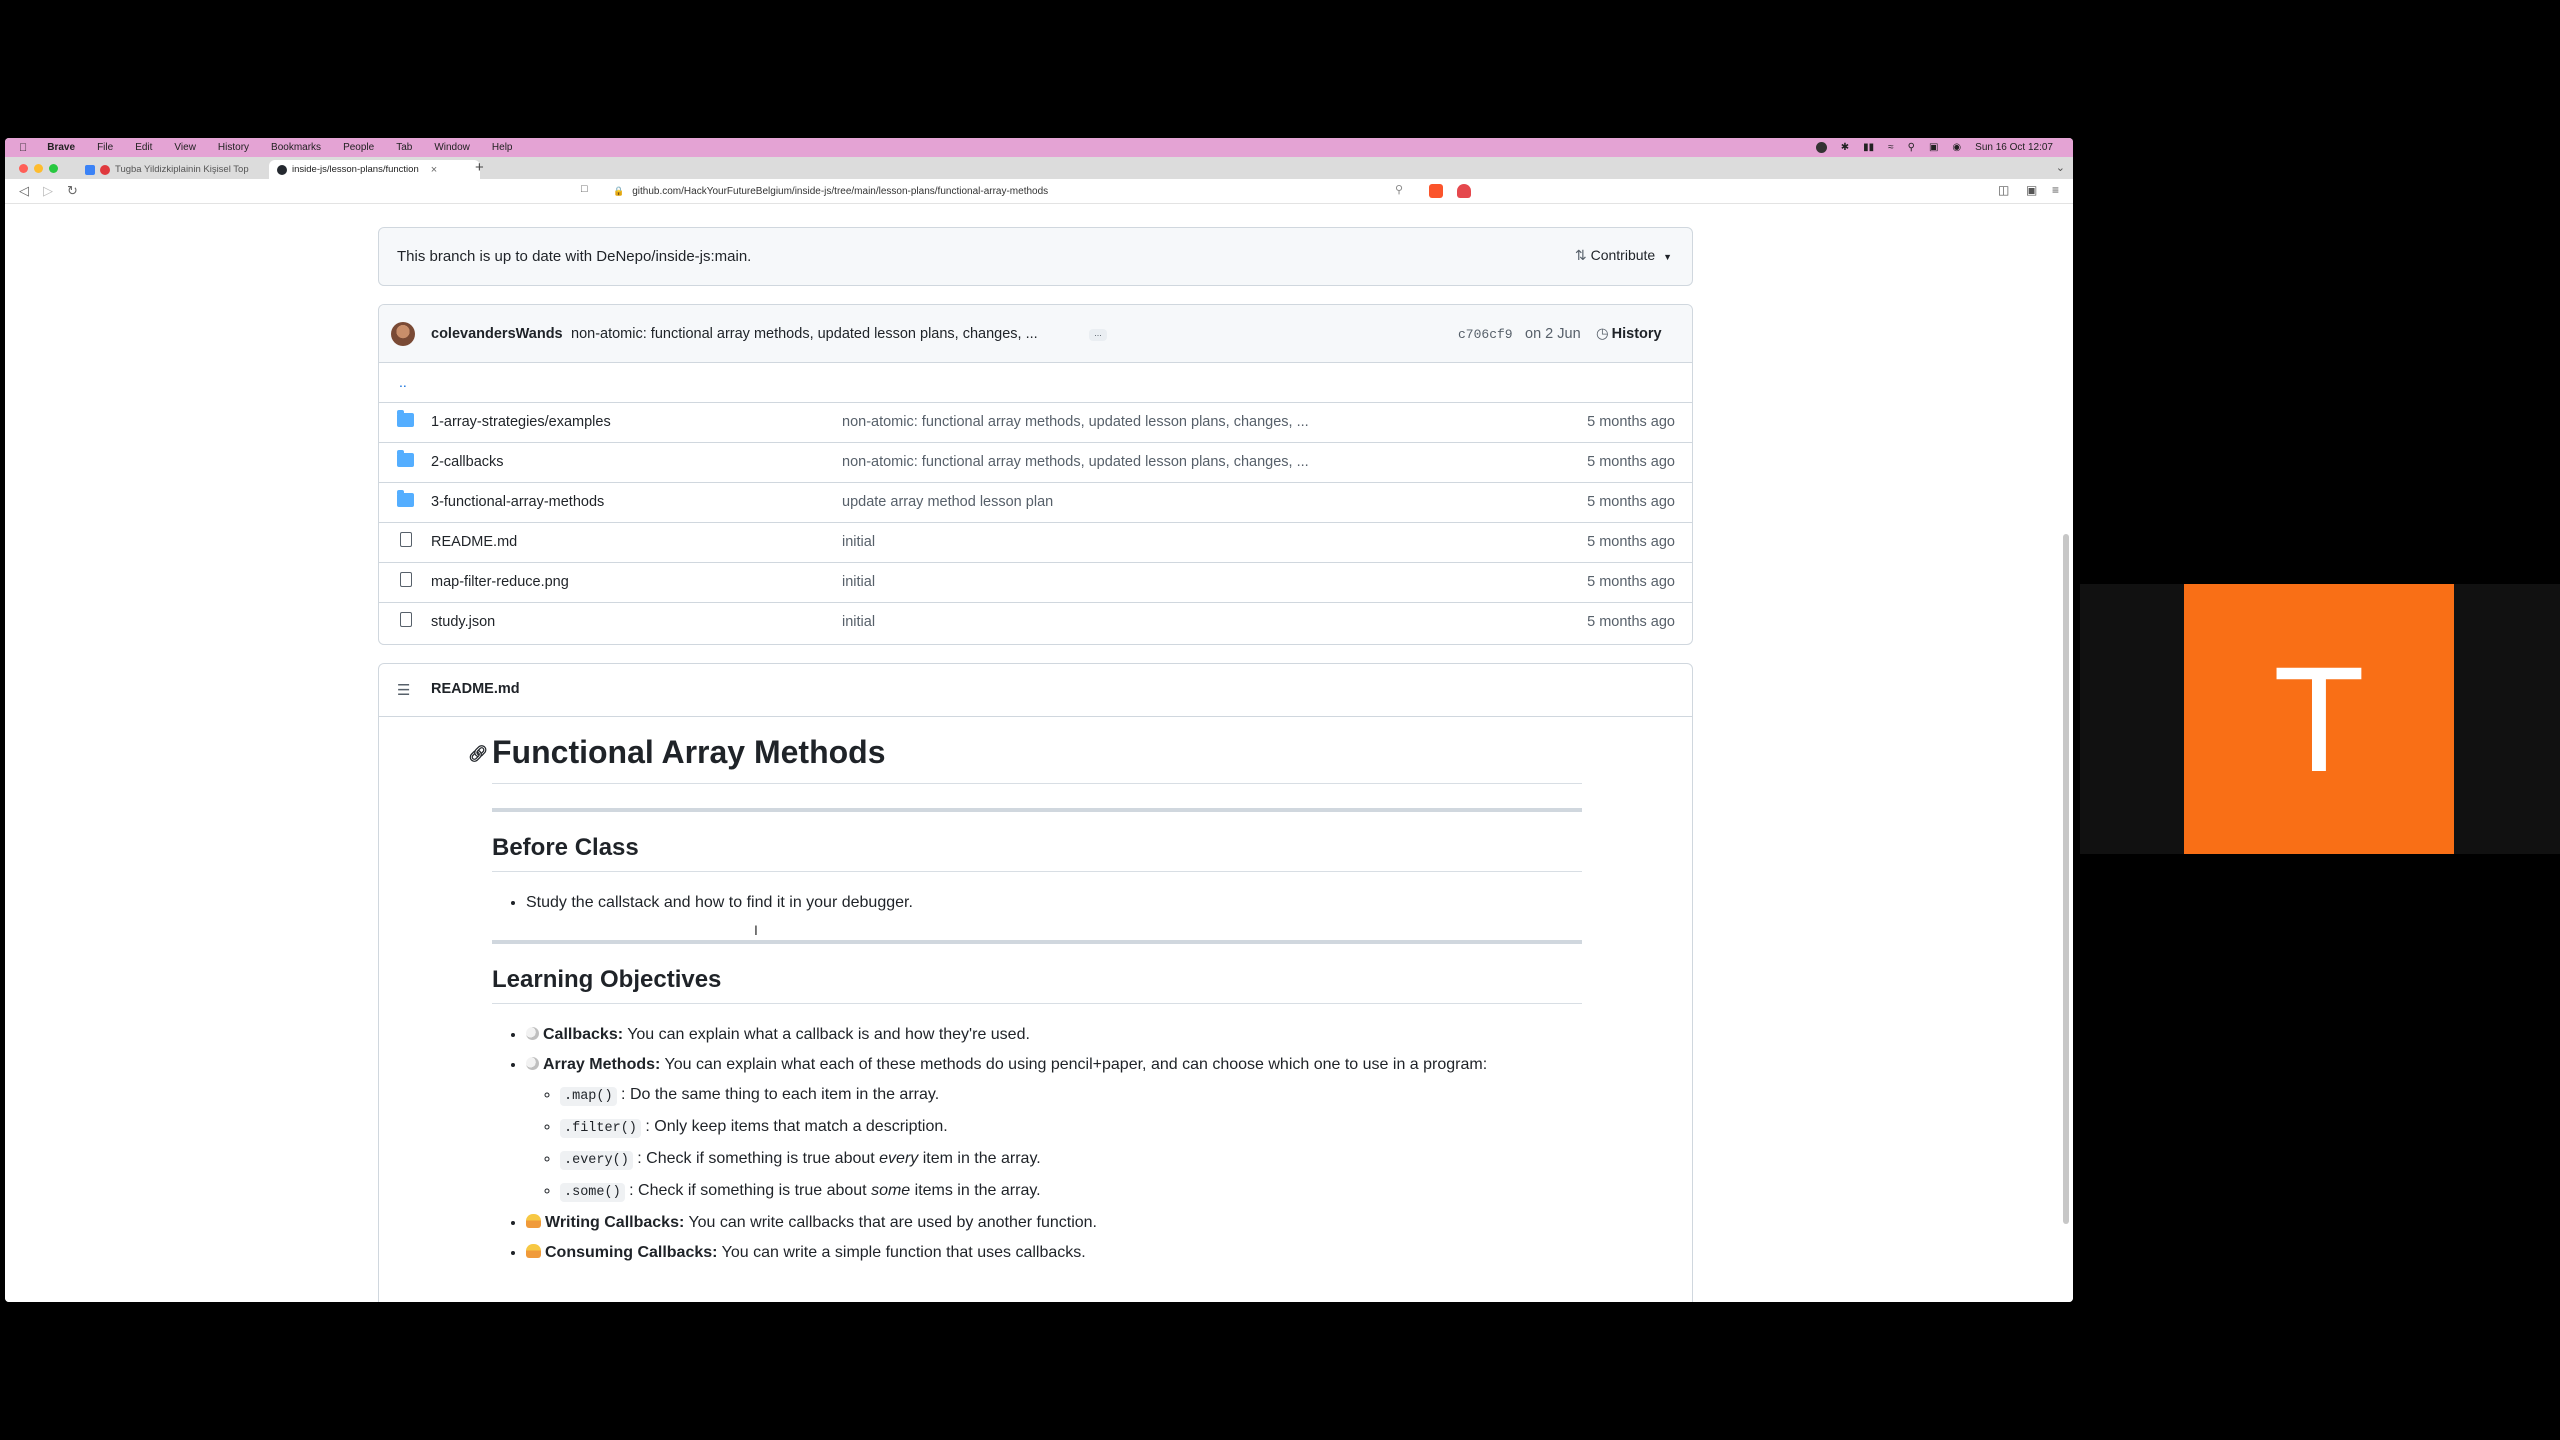  I want to click on zoom-icon: ⚲, so click(1399, 189).